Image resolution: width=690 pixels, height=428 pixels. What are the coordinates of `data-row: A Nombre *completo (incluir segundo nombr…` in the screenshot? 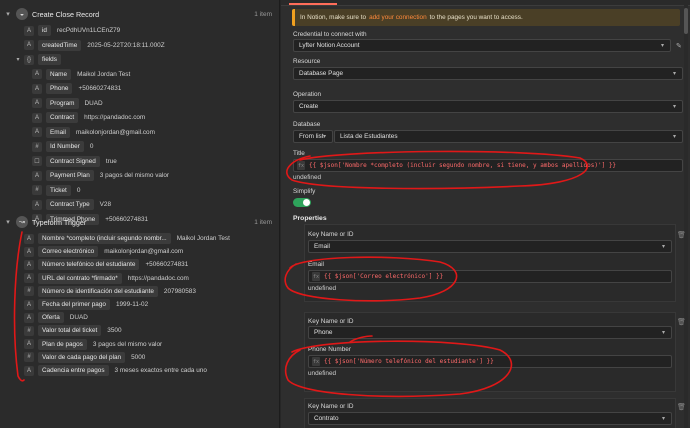 It's located at (127, 238).